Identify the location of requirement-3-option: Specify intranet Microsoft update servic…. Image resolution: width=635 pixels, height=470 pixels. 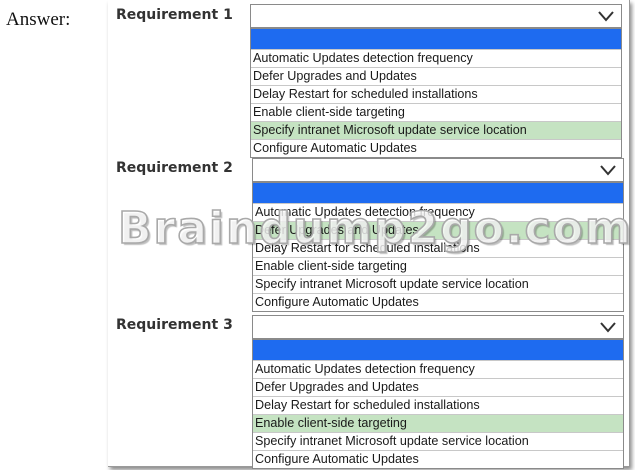
(438, 441).